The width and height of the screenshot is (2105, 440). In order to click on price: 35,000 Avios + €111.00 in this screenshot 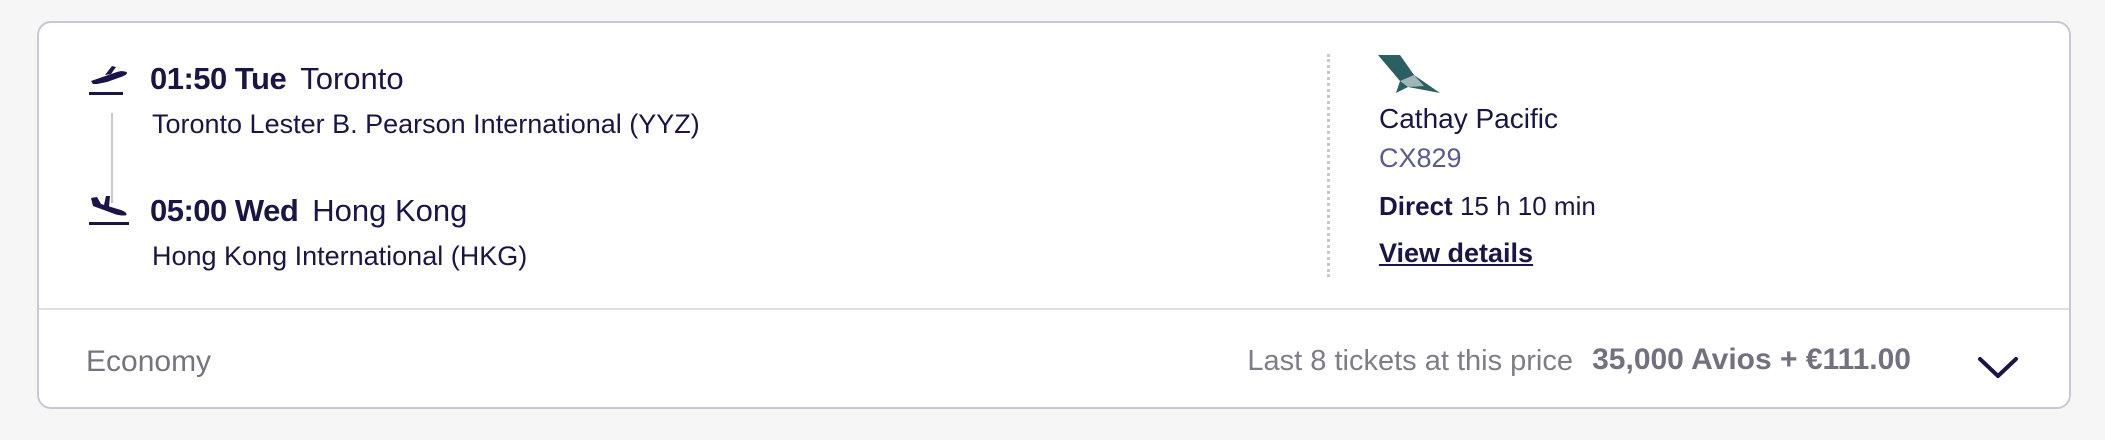, I will do `click(1751, 359)`.